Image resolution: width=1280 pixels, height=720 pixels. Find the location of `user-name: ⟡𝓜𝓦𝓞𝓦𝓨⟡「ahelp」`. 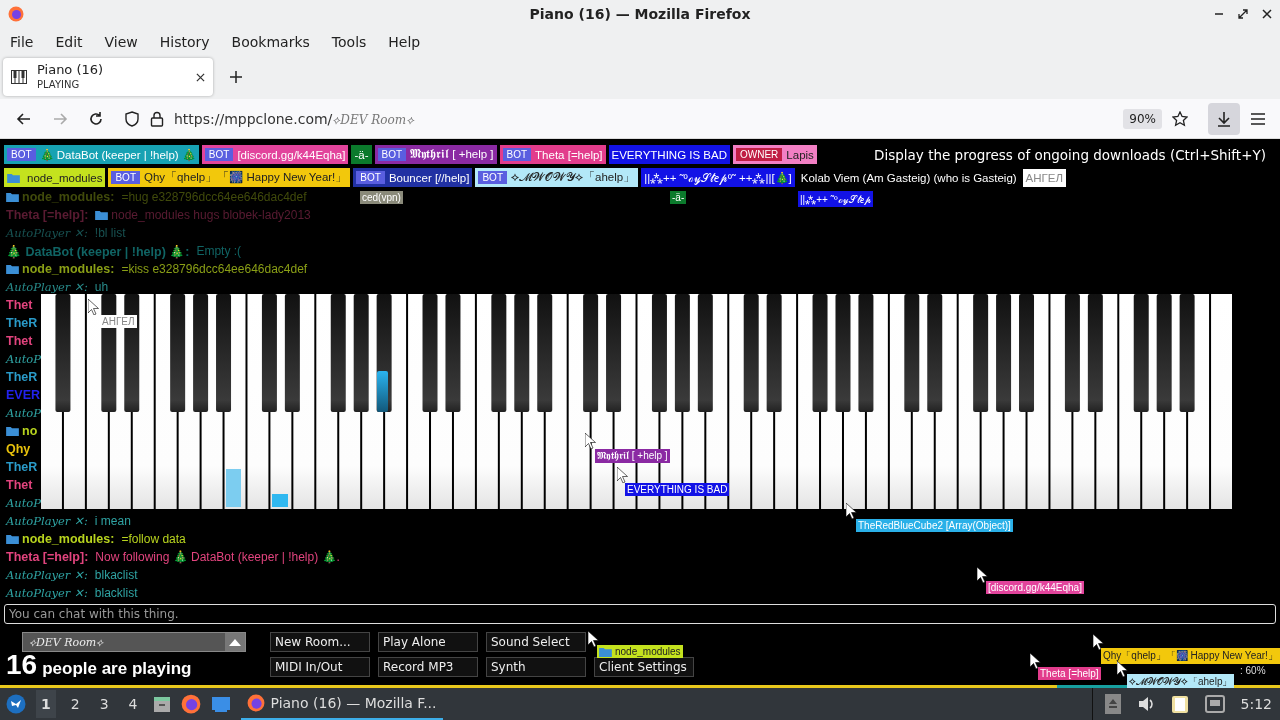

user-name: ⟡𝓜𝓦𝓞𝓦𝓨⟡「ahelp」 is located at coordinates (573, 177).